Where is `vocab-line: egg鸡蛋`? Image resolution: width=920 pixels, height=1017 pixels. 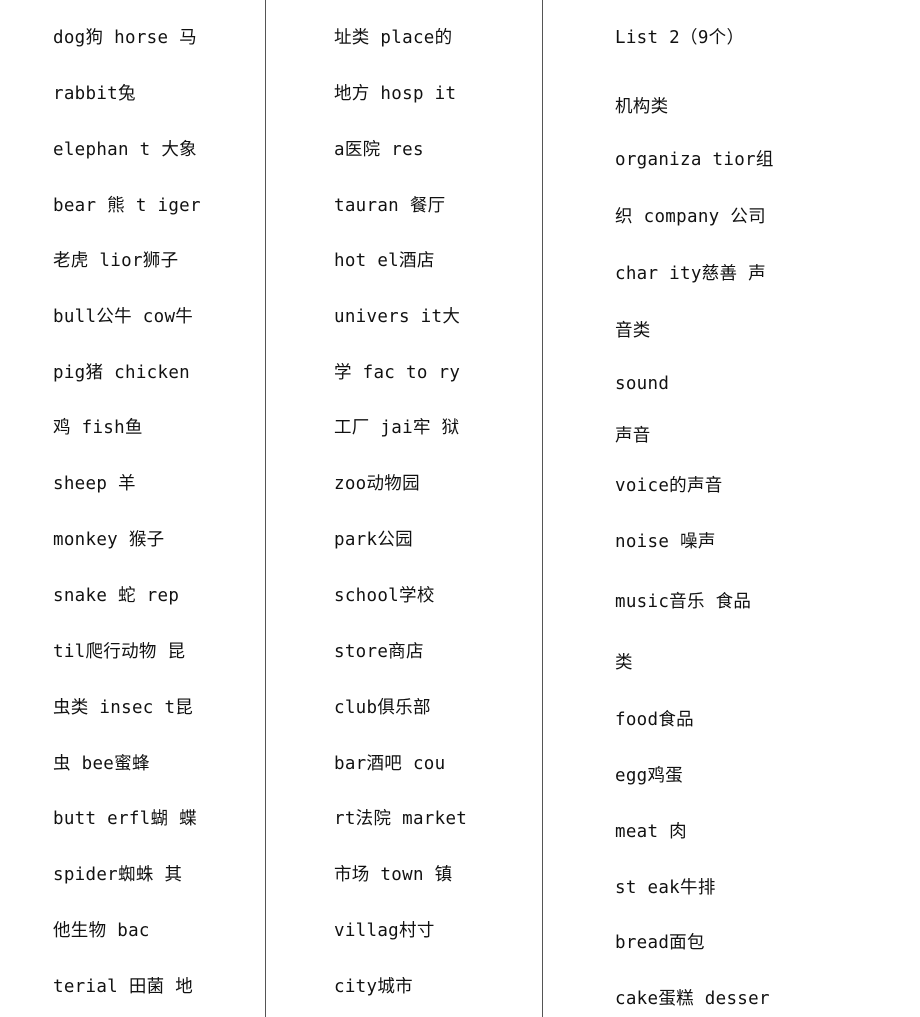
vocab-line: egg鸡蛋 is located at coordinates (649, 776).